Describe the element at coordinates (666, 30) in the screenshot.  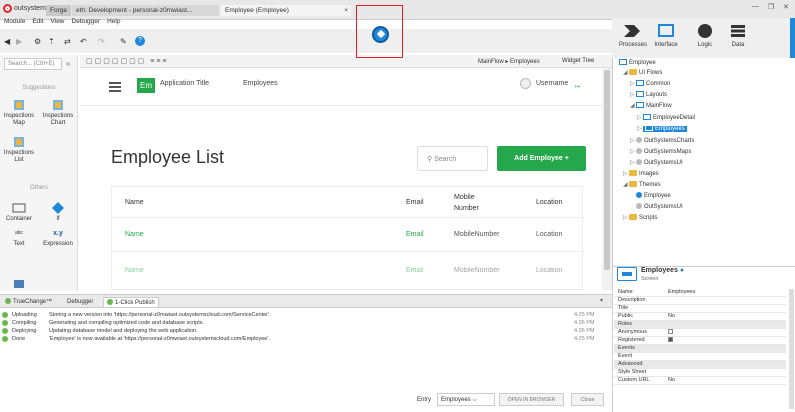
I see `interface-icon` at that location.